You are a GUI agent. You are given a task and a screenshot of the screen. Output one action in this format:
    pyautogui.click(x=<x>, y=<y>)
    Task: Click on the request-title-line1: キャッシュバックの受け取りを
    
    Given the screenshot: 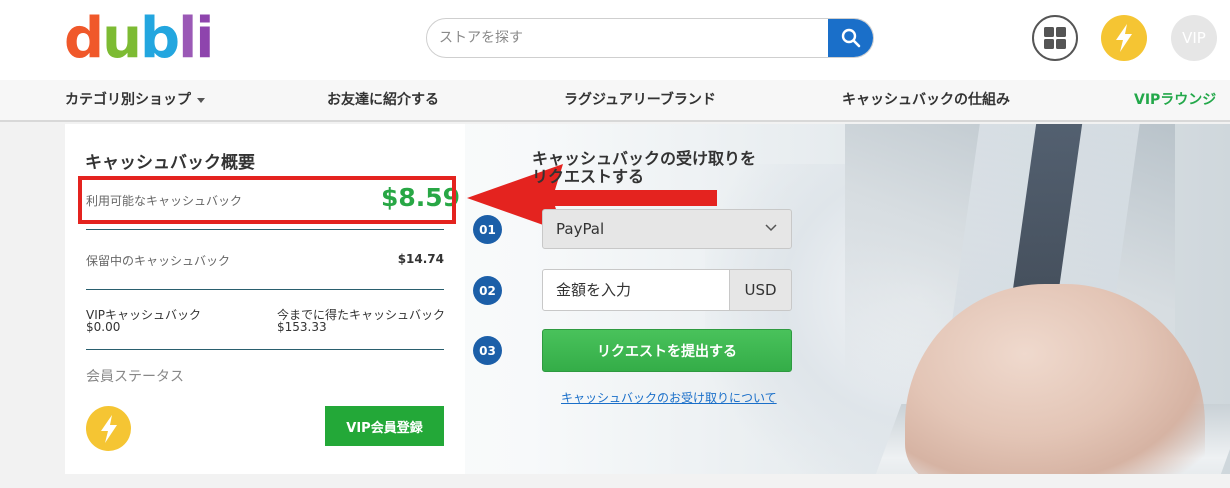 What is the action you would take?
    pyautogui.click(x=644, y=158)
    